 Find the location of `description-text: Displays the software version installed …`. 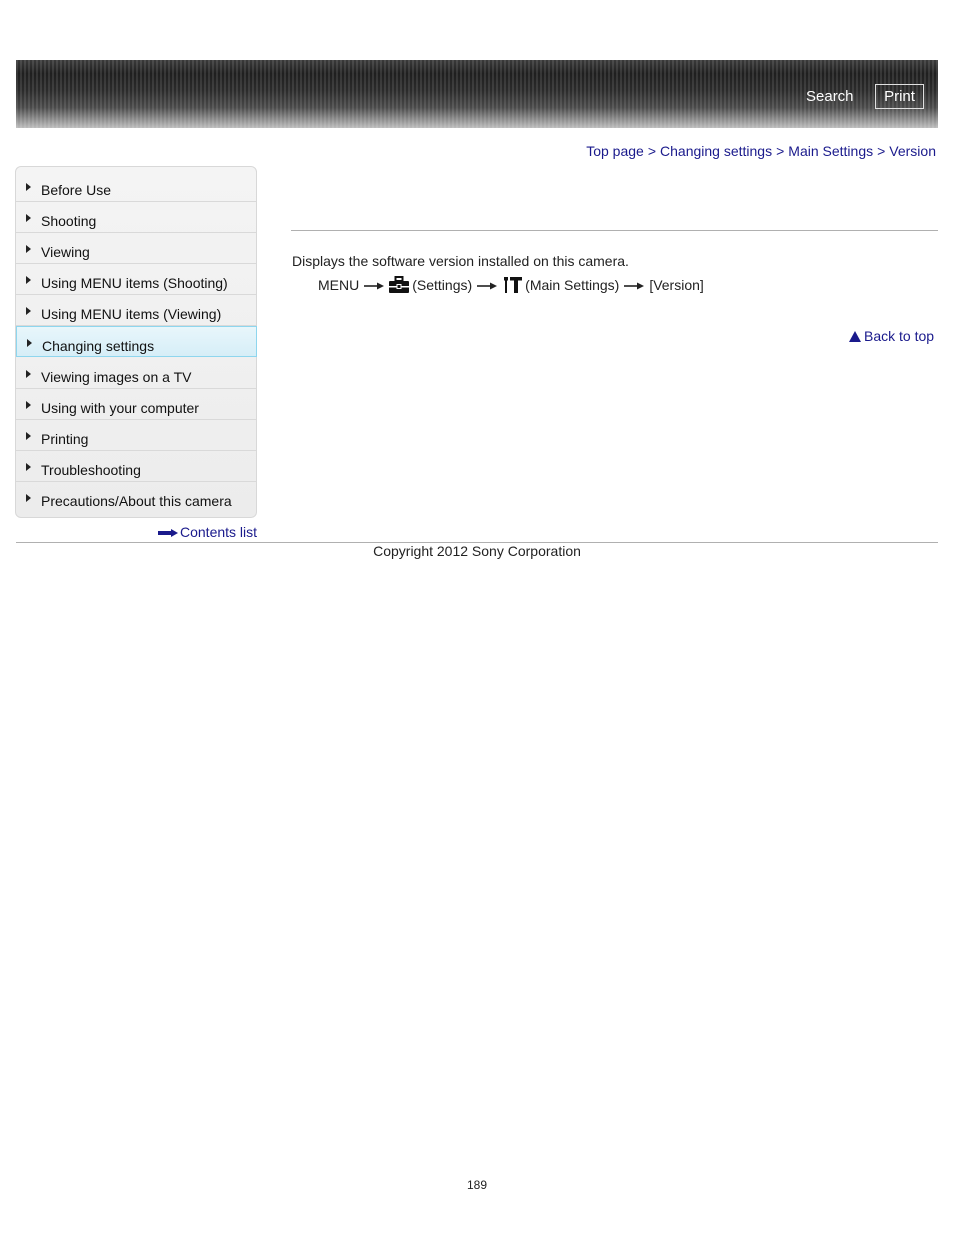

description-text: Displays the software version installed … is located at coordinates (460, 261).